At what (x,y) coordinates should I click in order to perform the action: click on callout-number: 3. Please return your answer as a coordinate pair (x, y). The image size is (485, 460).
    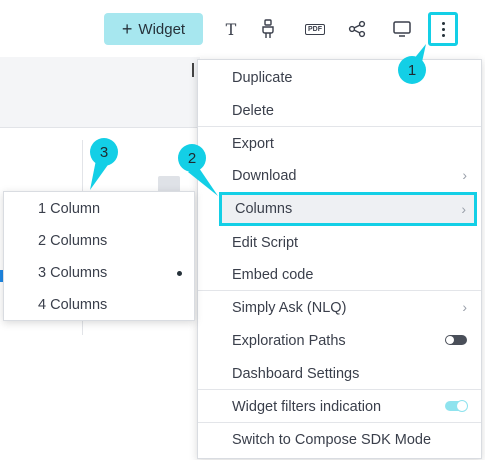
    Looking at the image, I should click on (104, 152).